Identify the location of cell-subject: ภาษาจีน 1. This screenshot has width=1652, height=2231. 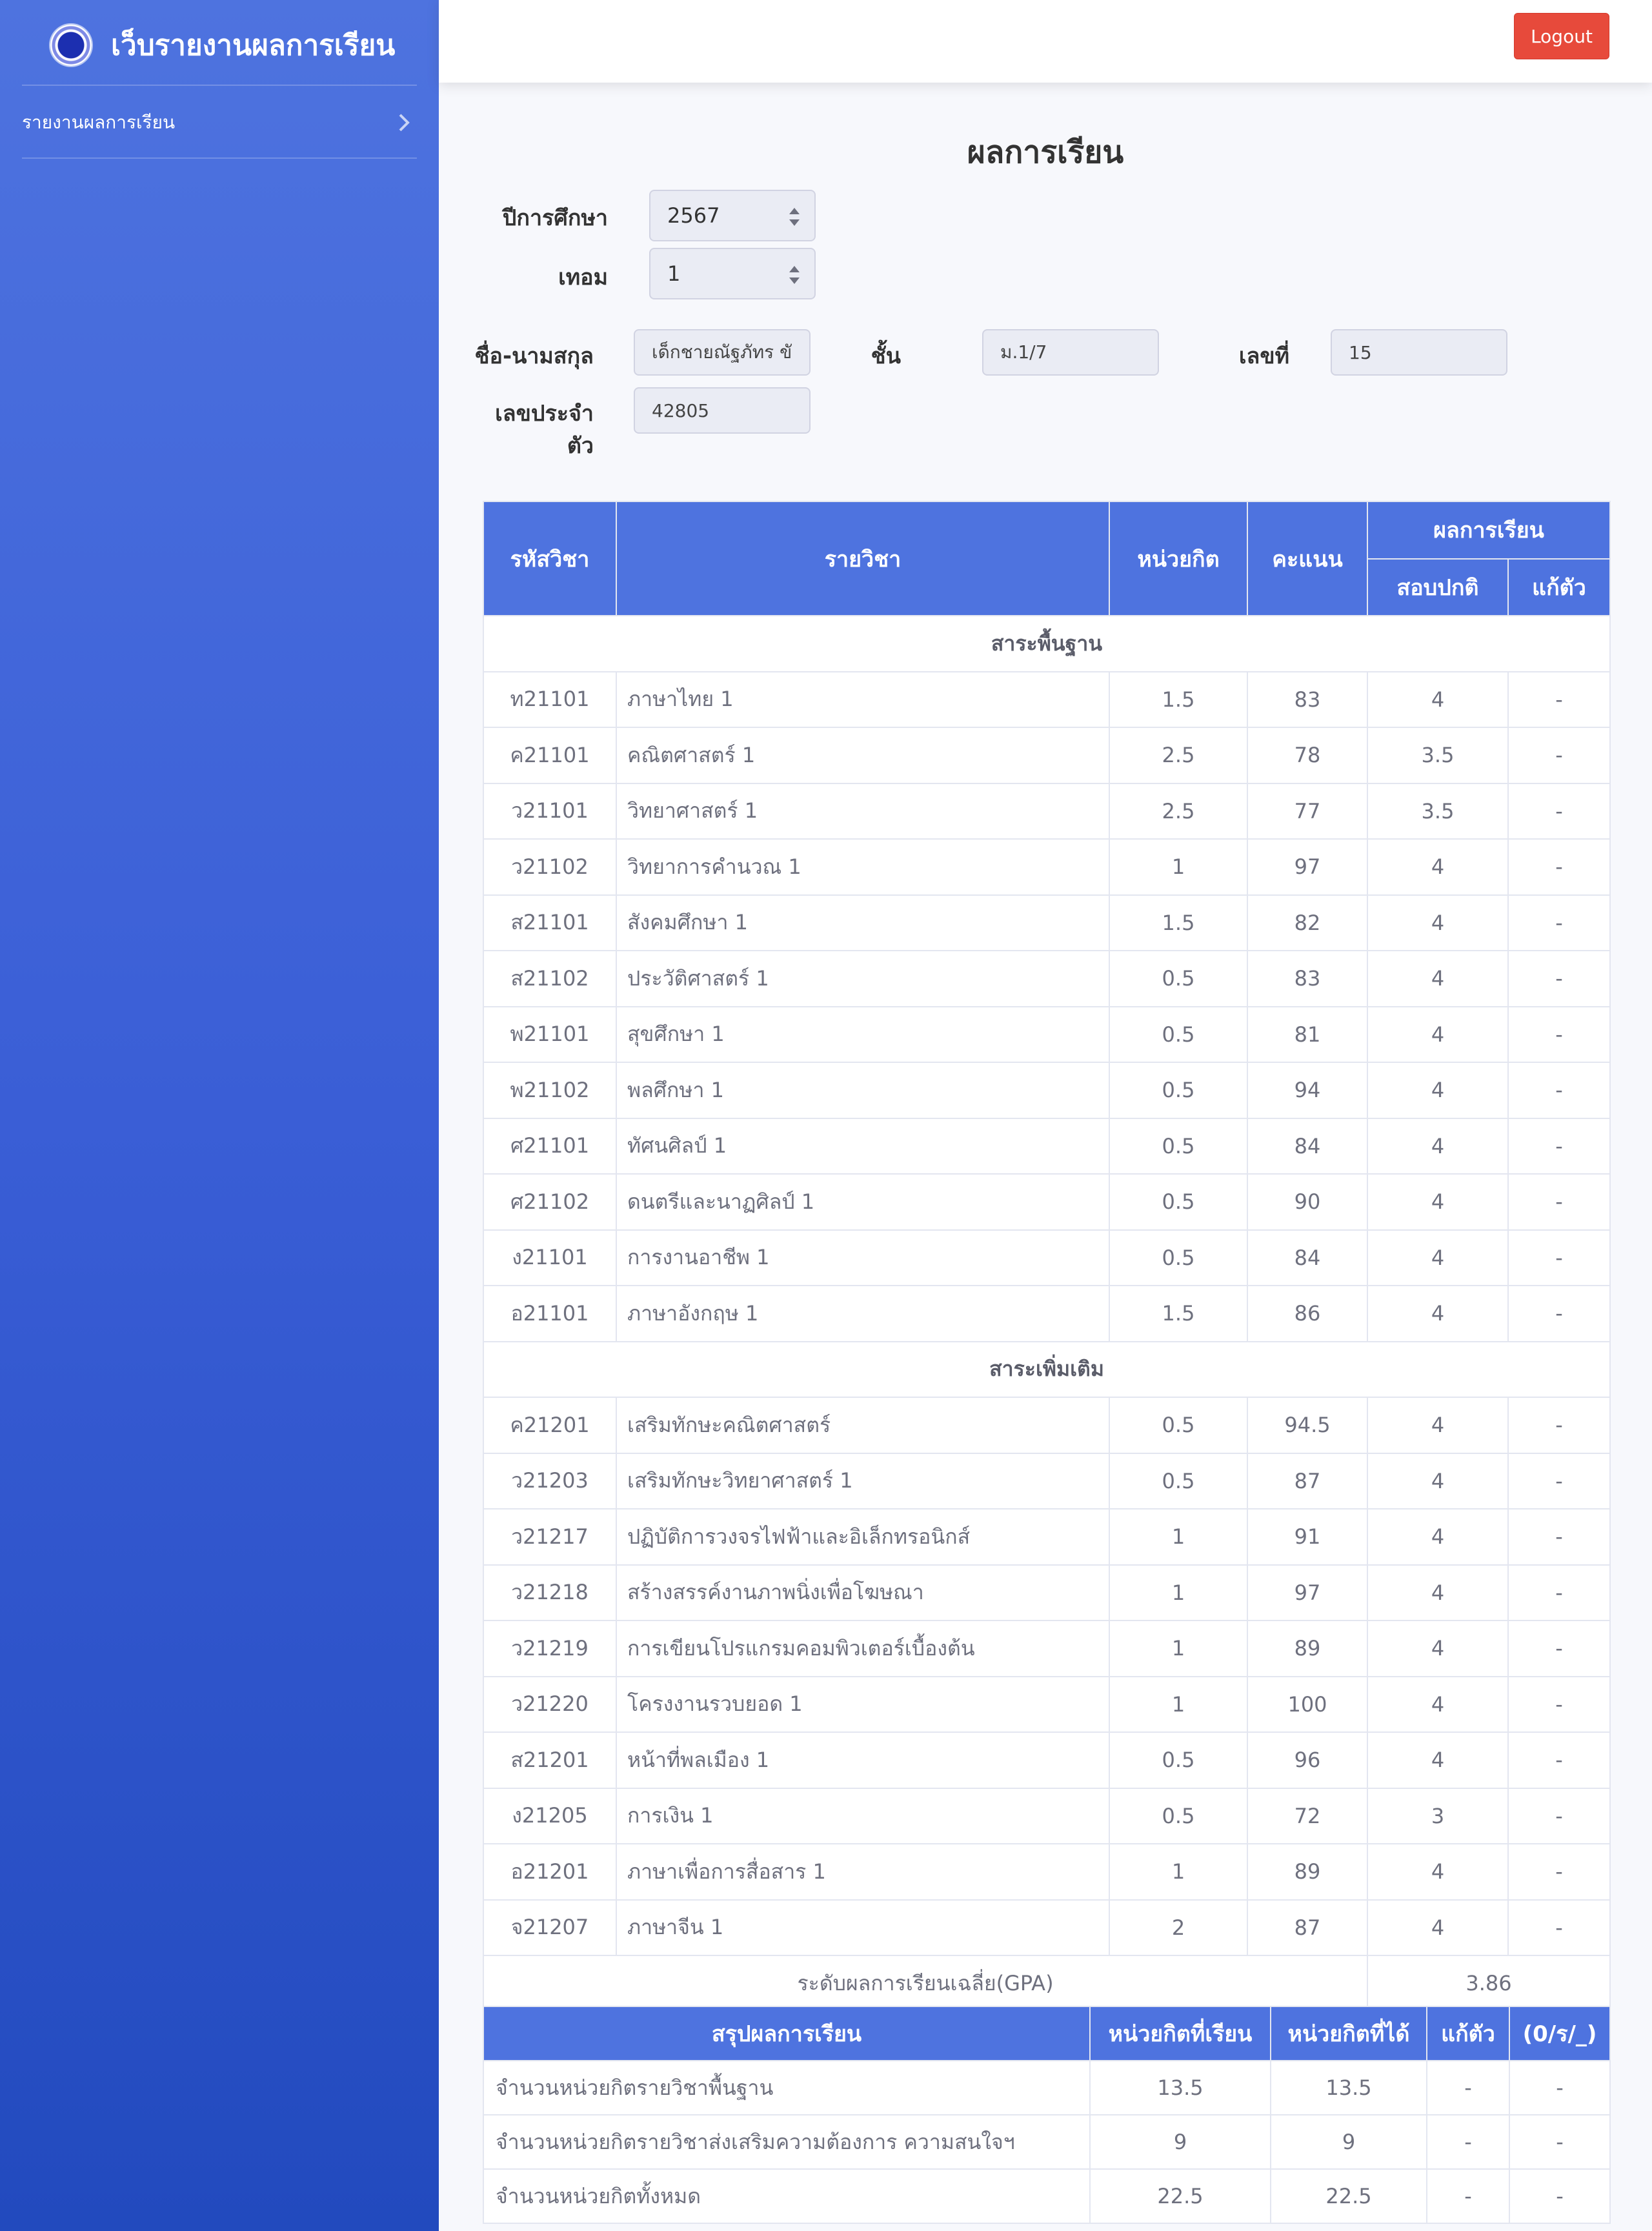
(863, 1927).